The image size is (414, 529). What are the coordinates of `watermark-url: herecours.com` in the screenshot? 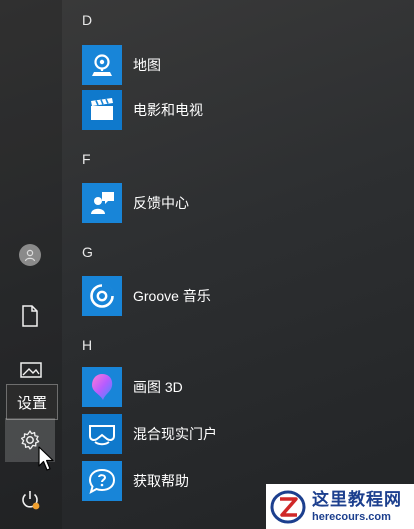 It's located at (351, 516).